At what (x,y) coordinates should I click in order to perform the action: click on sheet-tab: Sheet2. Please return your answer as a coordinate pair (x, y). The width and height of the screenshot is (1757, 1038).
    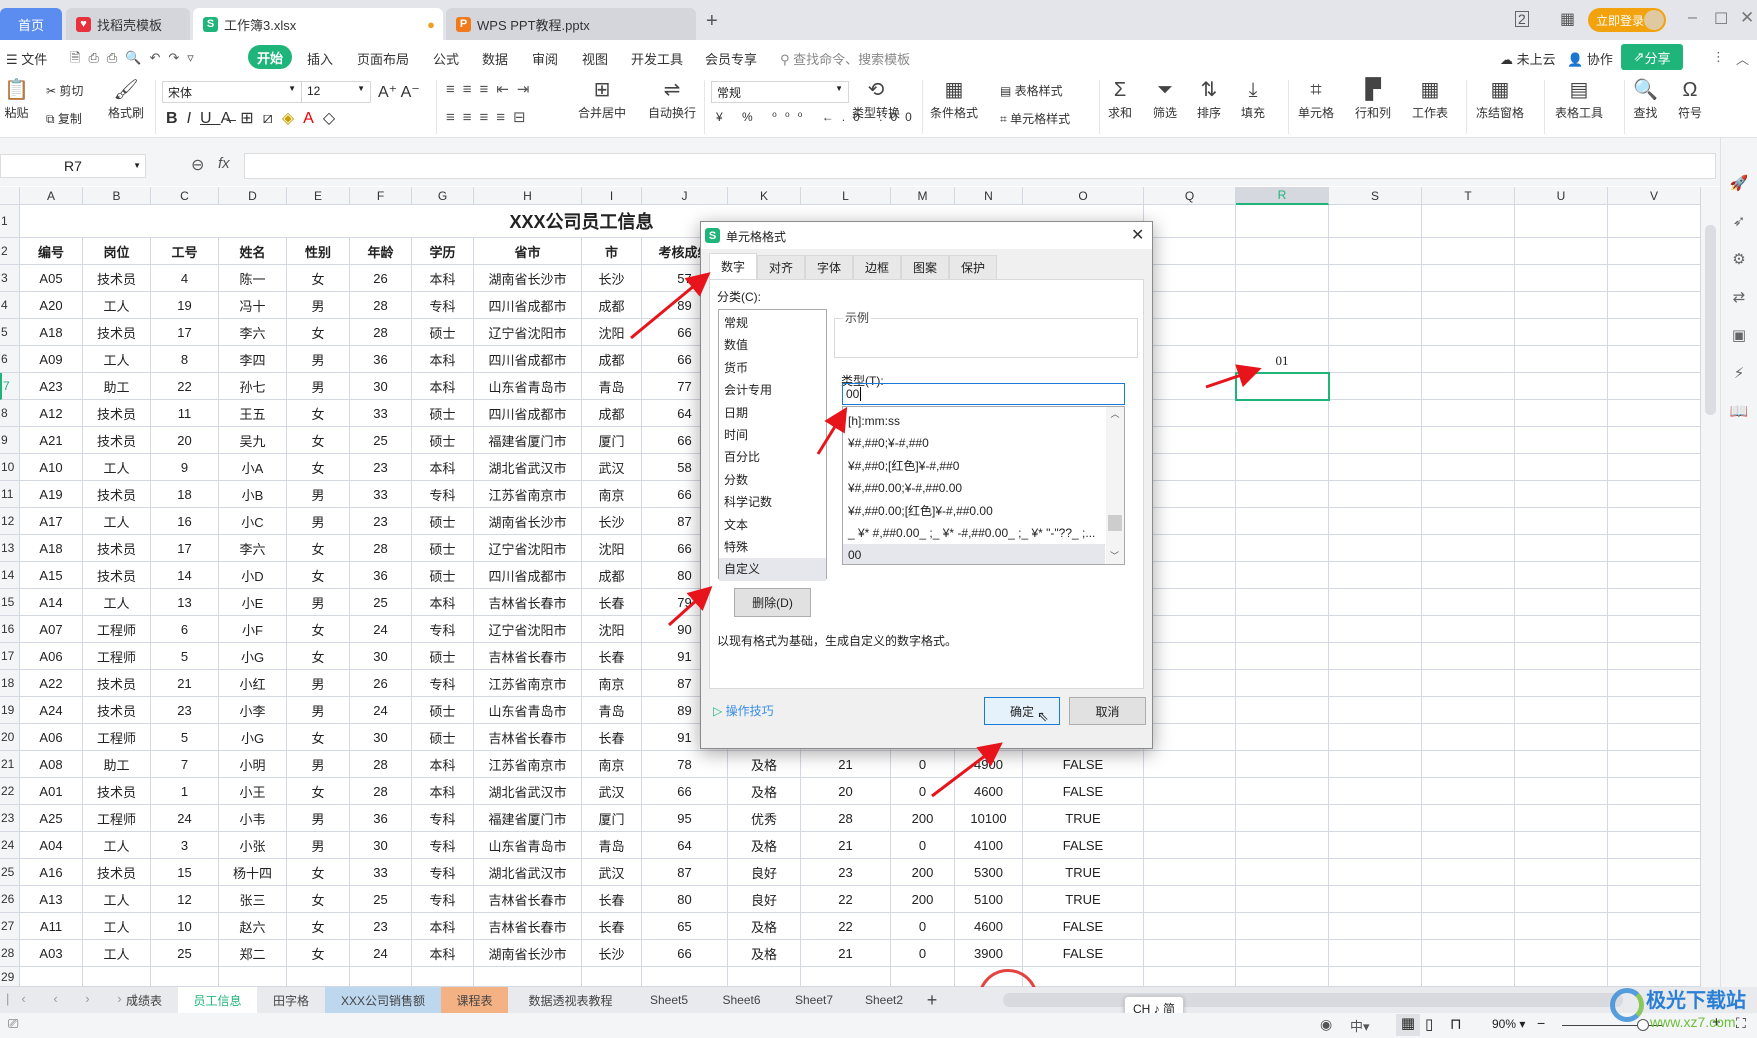
    Looking at the image, I should click on (884, 1000).